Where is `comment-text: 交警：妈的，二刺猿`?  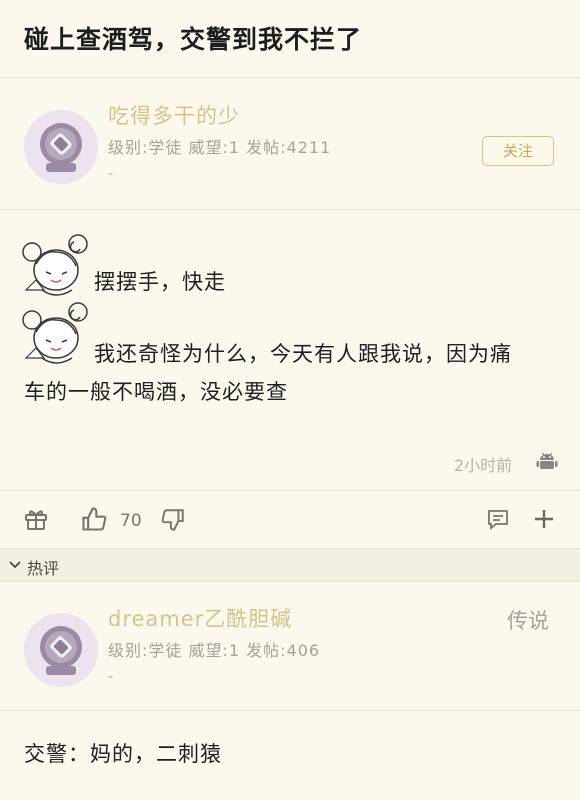 comment-text: 交警：妈的，二刺猿 is located at coordinates (123, 754).